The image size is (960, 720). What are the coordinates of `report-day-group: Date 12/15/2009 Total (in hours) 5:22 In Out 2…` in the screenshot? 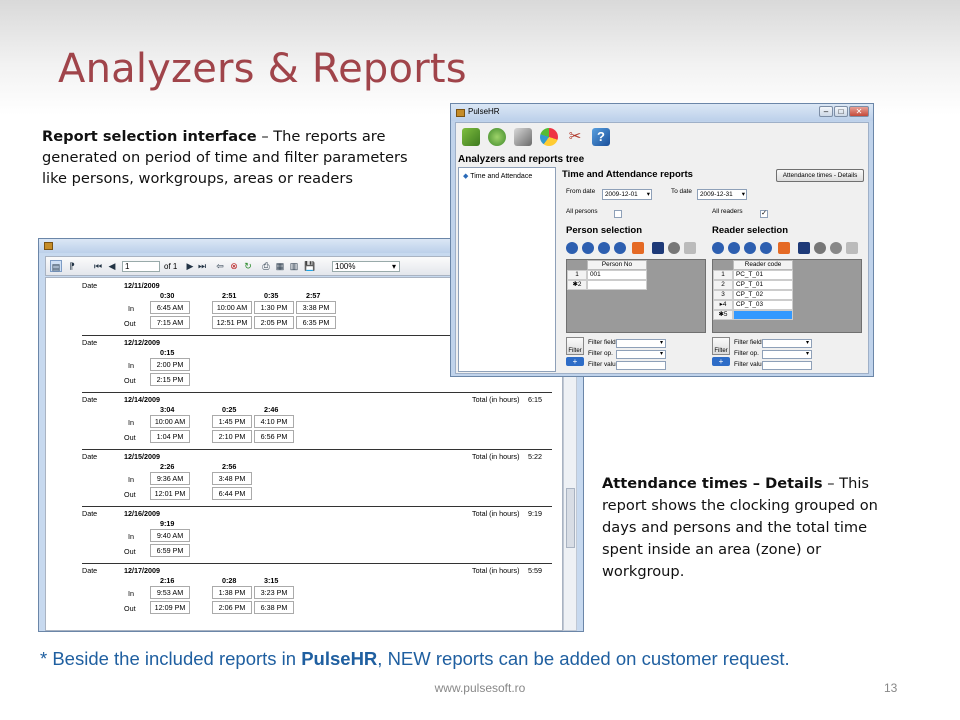 It's located at (317, 477).